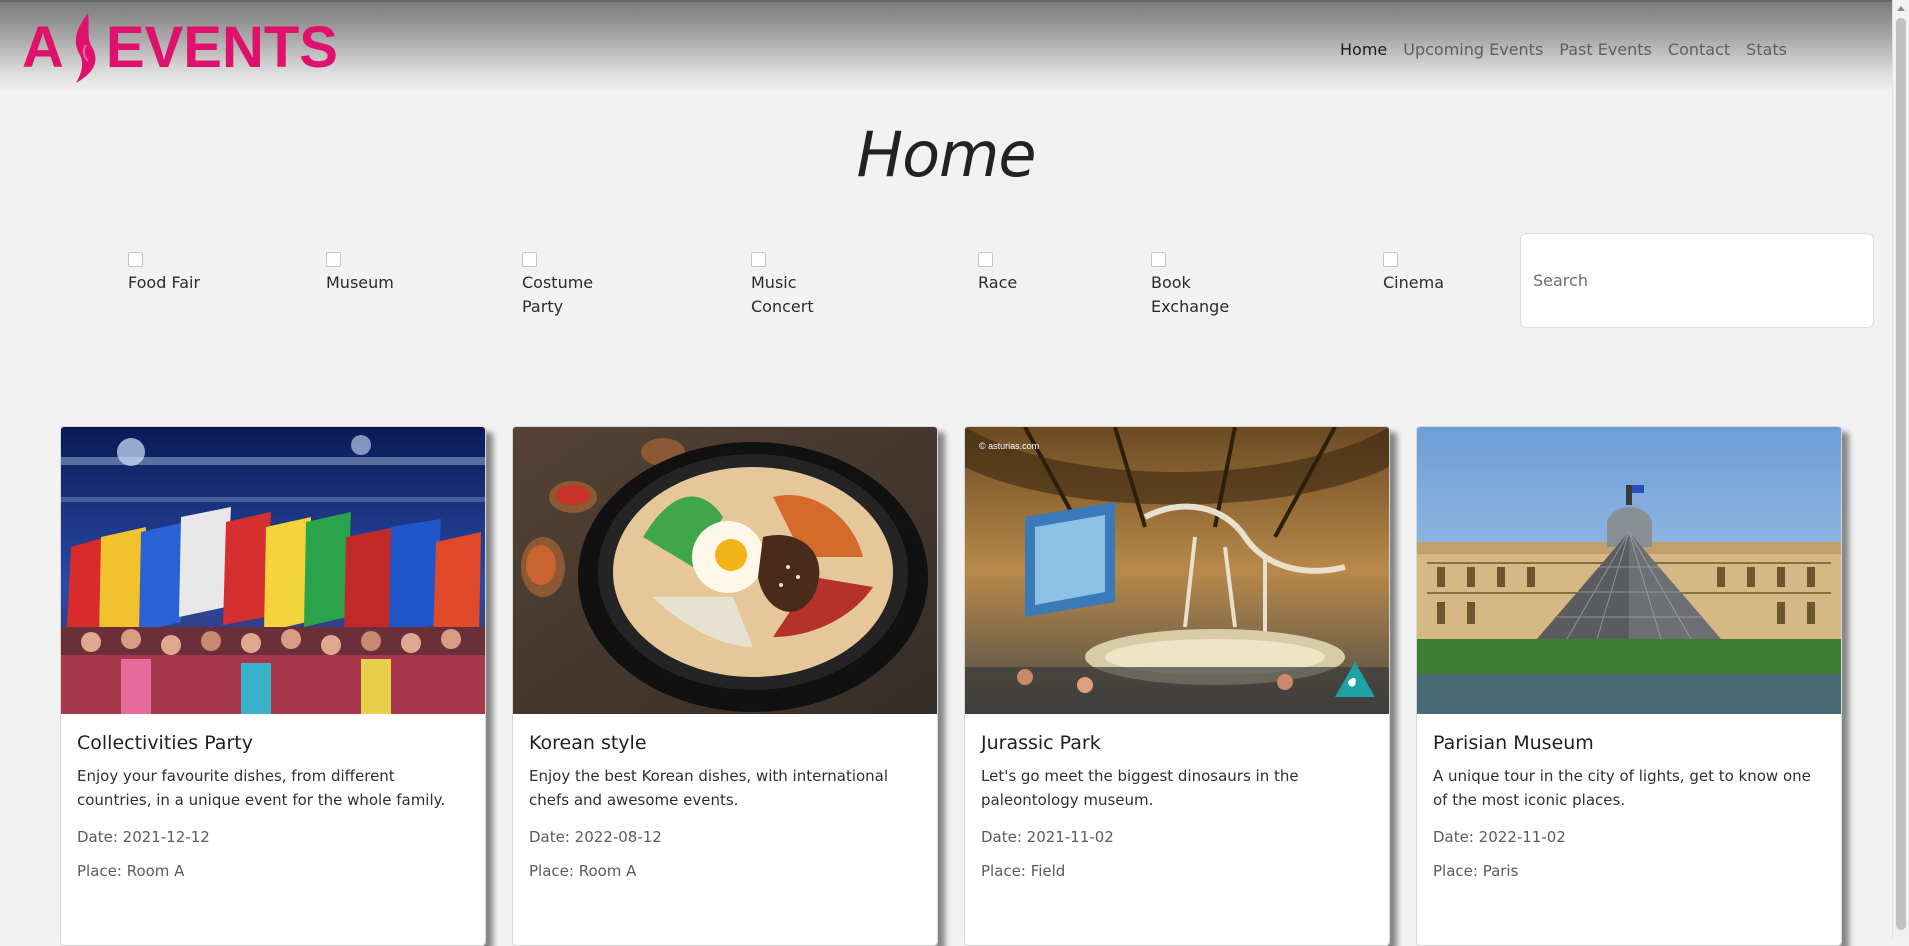 The width and height of the screenshot is (1909, 946). What do you see at coordinates (333, 259) in the screenshot?
I see `museum-checkbox` at bounding box center [333, 259].